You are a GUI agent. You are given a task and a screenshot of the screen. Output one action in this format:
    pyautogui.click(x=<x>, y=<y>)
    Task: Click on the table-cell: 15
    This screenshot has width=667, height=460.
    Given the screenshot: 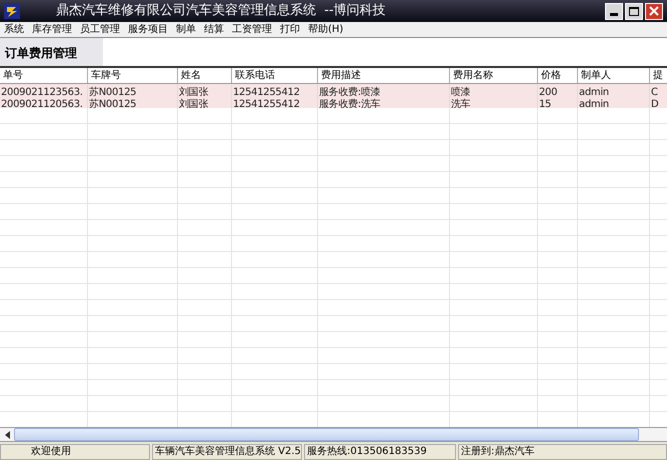 What is the action you would take?
    pyautogui.click(x=545, y=103)
    